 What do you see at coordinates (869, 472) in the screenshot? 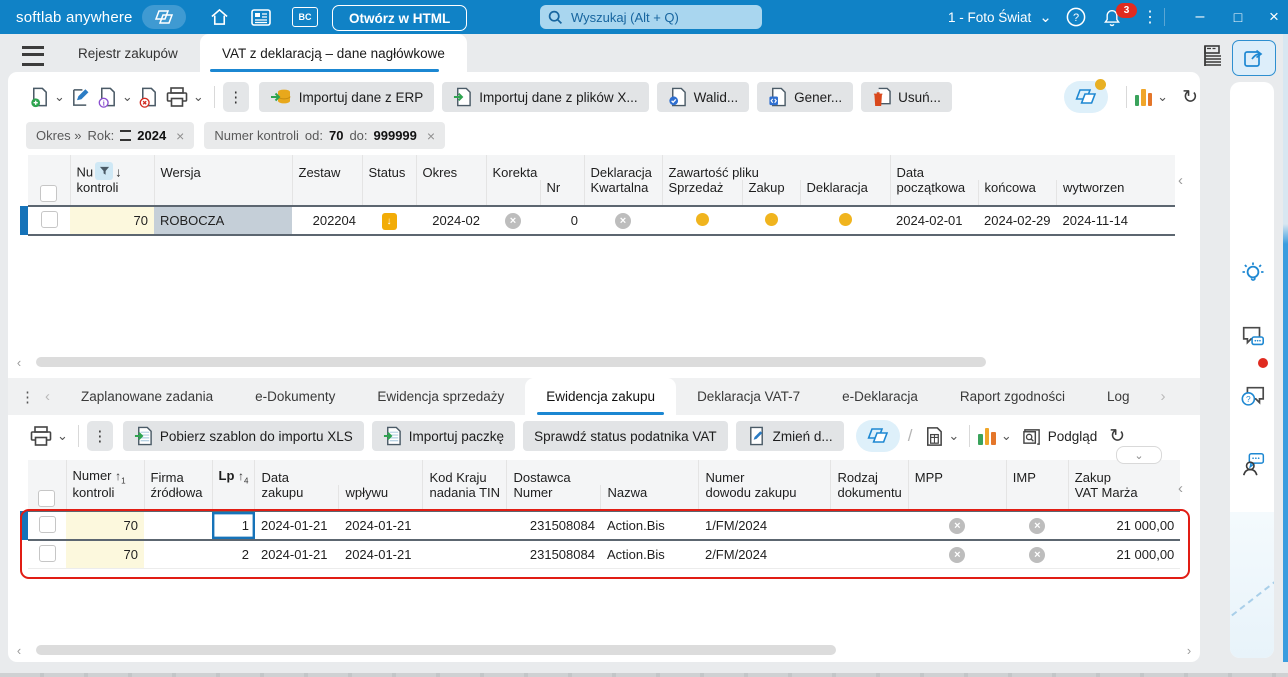
I see `column-header-rodzaj: Rodzaj` at bounding box center [869, 472].